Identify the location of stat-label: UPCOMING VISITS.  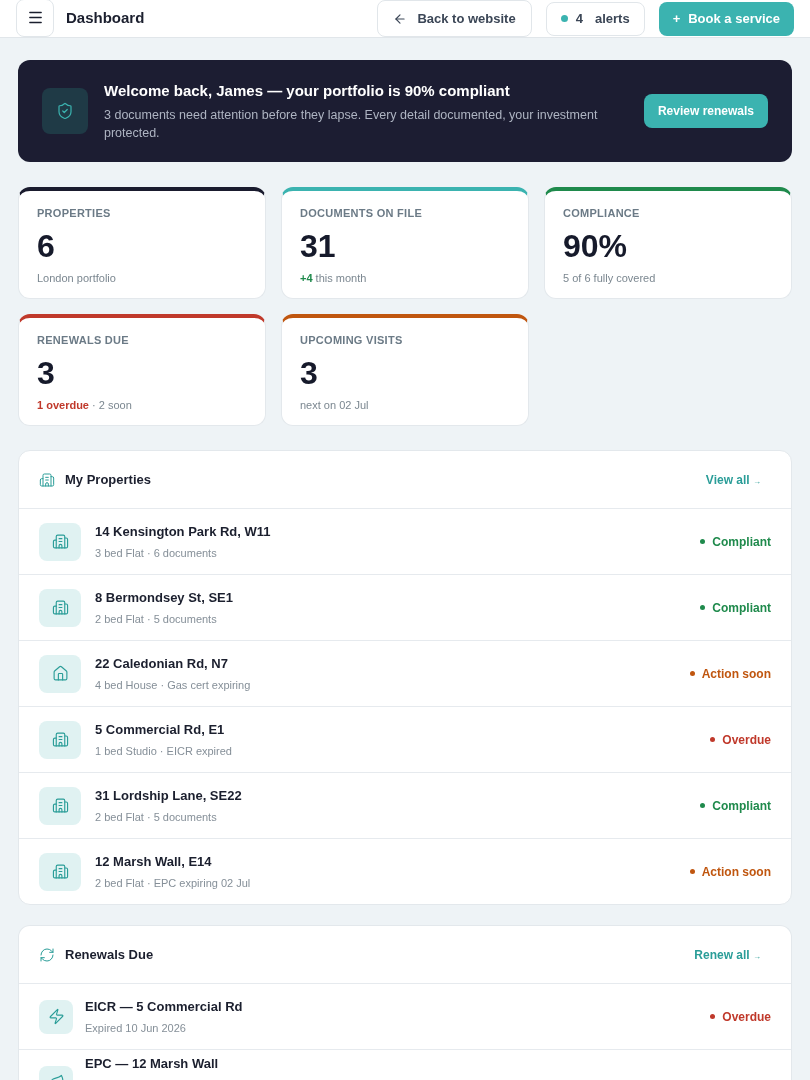
(351, 340).